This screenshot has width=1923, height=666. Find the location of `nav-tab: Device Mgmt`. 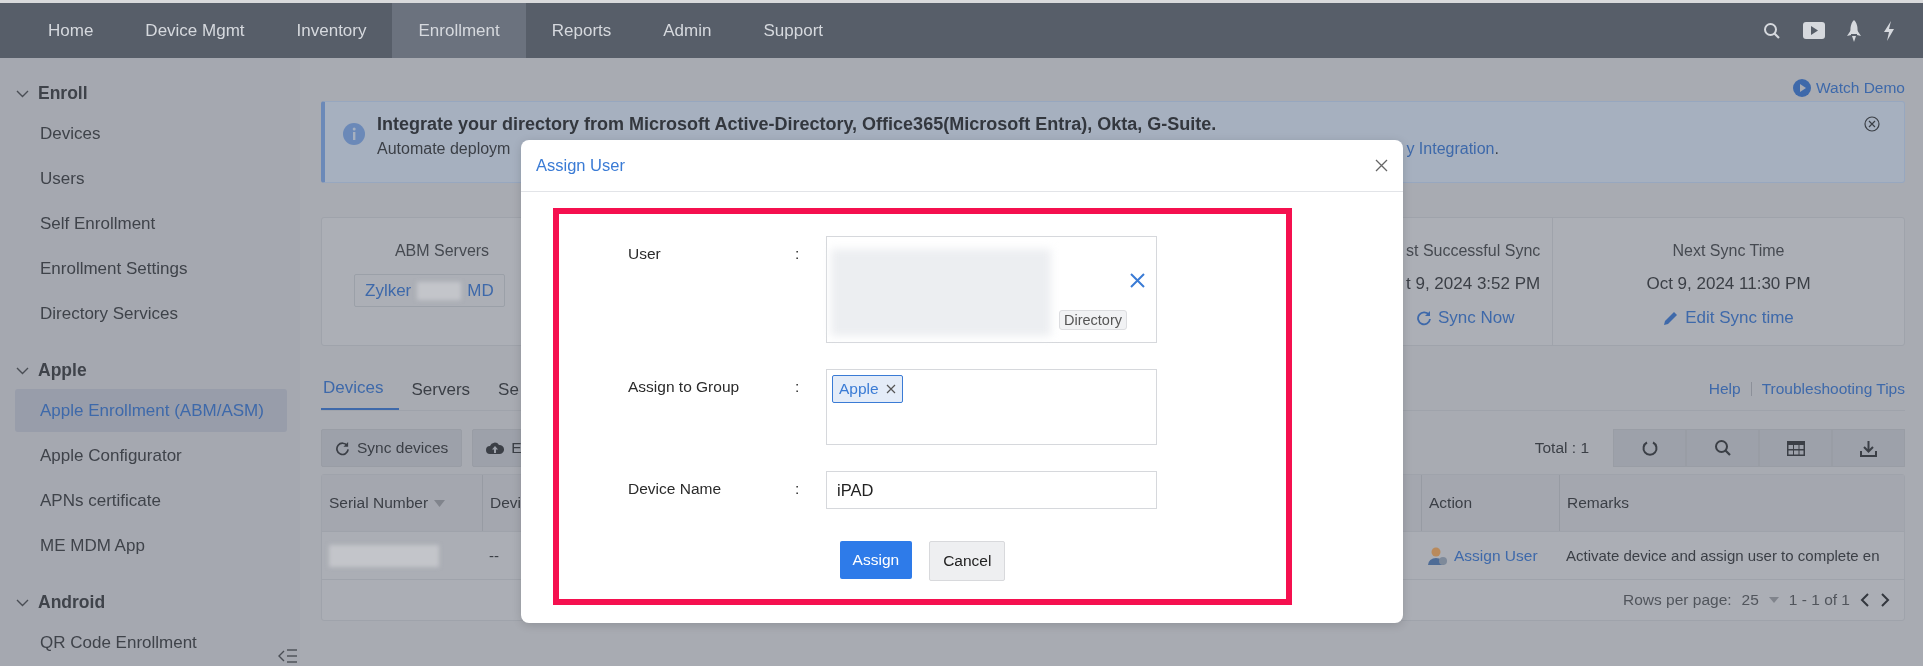

nav-tab: Device Mgmt is located at coordinates (195, 30).